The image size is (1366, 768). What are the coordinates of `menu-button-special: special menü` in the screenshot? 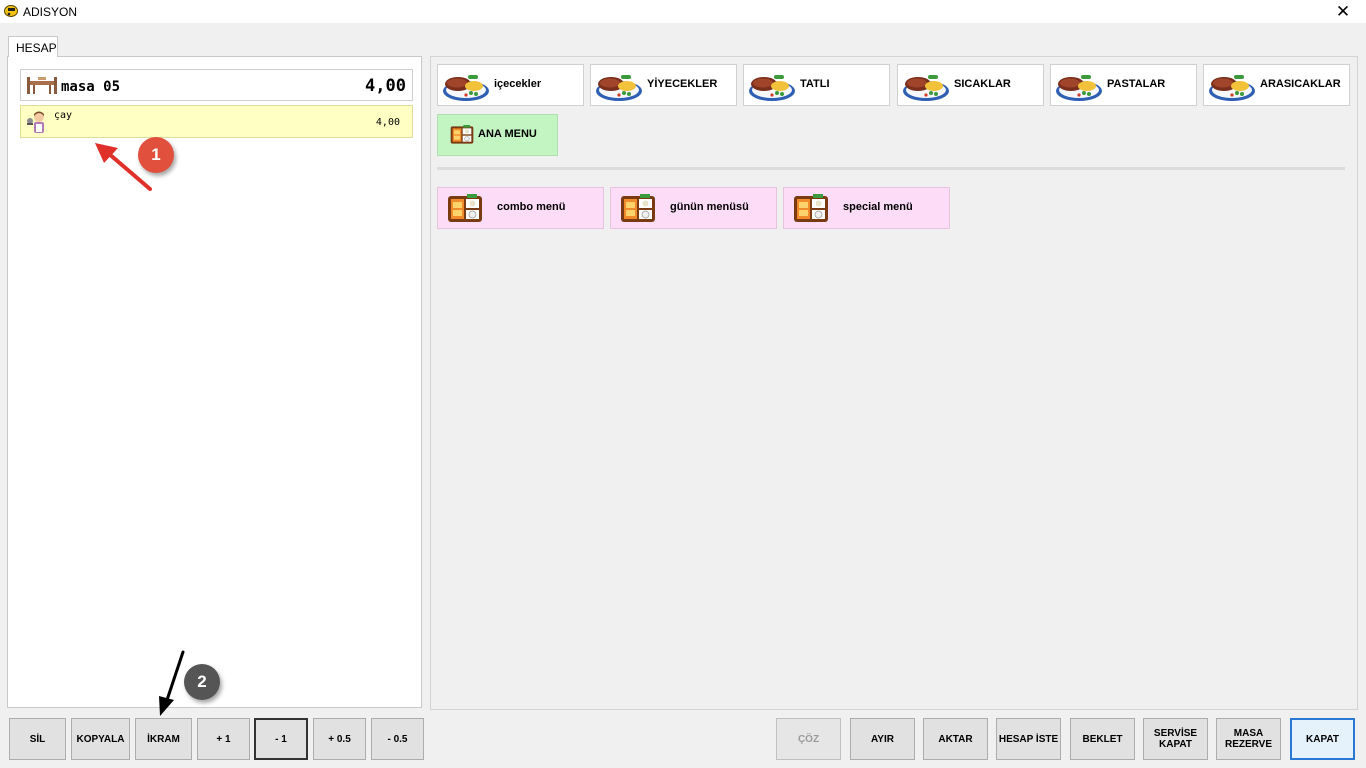 It's located at (866, 208).